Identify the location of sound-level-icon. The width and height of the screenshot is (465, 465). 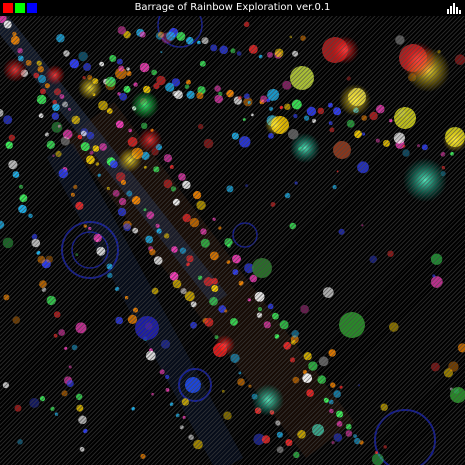
(454, 8).